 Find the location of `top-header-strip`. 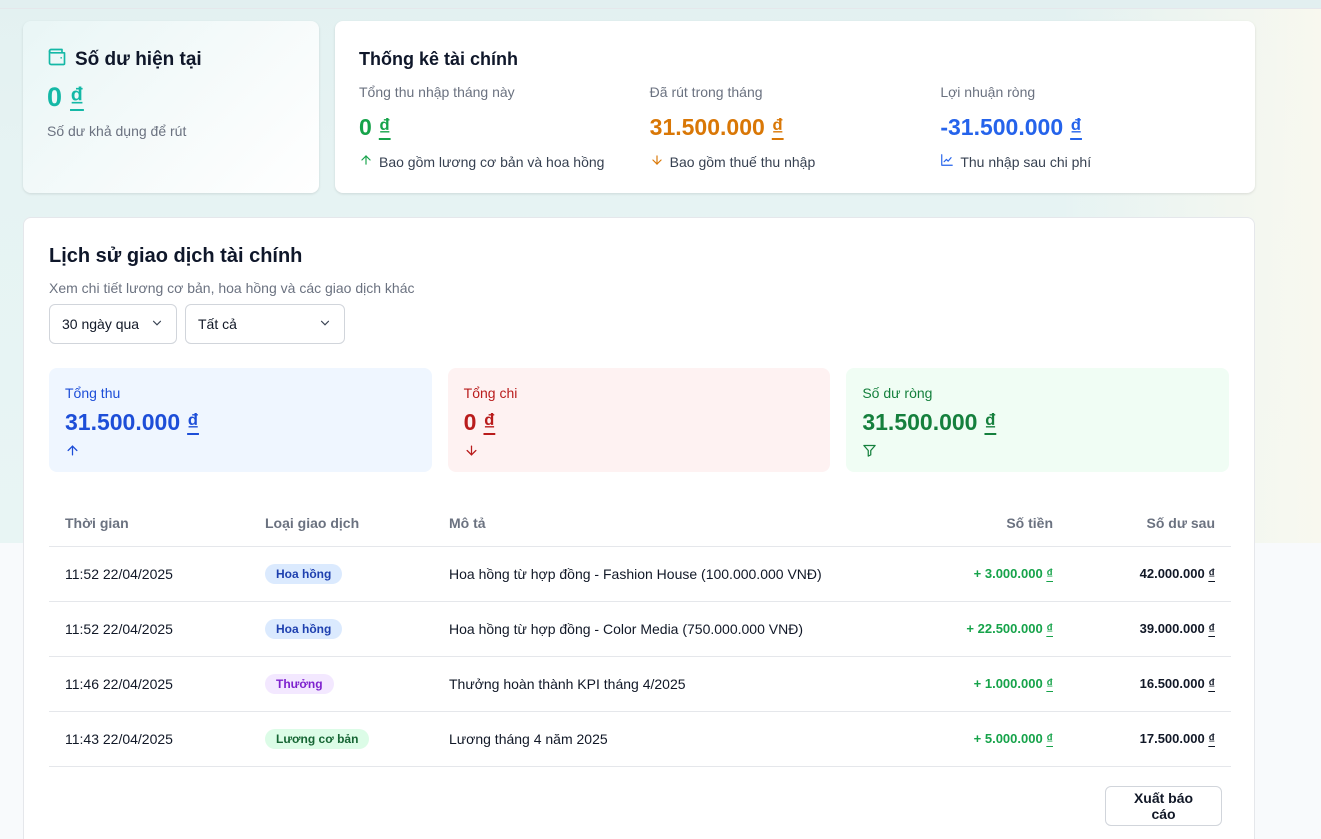

top-header-strip is located at coordinates (660, 4).